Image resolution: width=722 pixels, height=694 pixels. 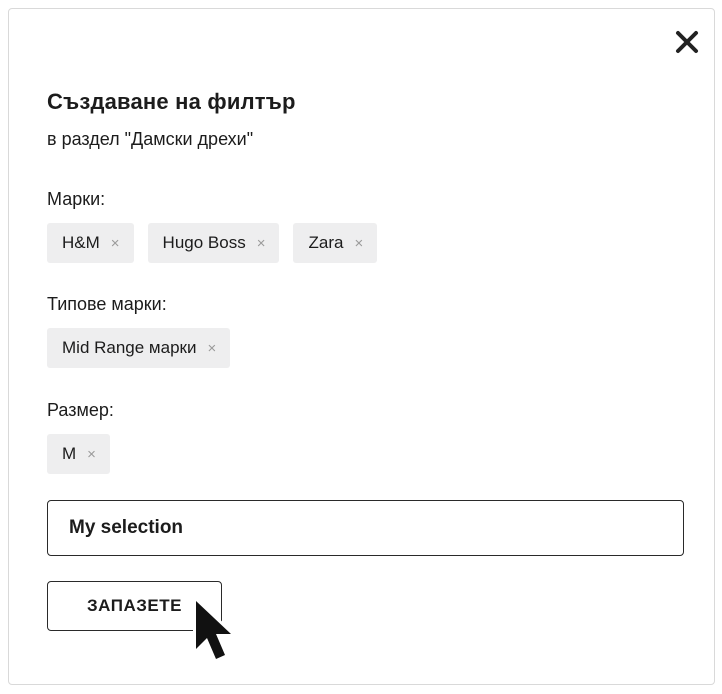 What do you see at coordinates (76, 199) in the screenshot?
I see `brands-label: Марки:` at bounding box center [76, 199].